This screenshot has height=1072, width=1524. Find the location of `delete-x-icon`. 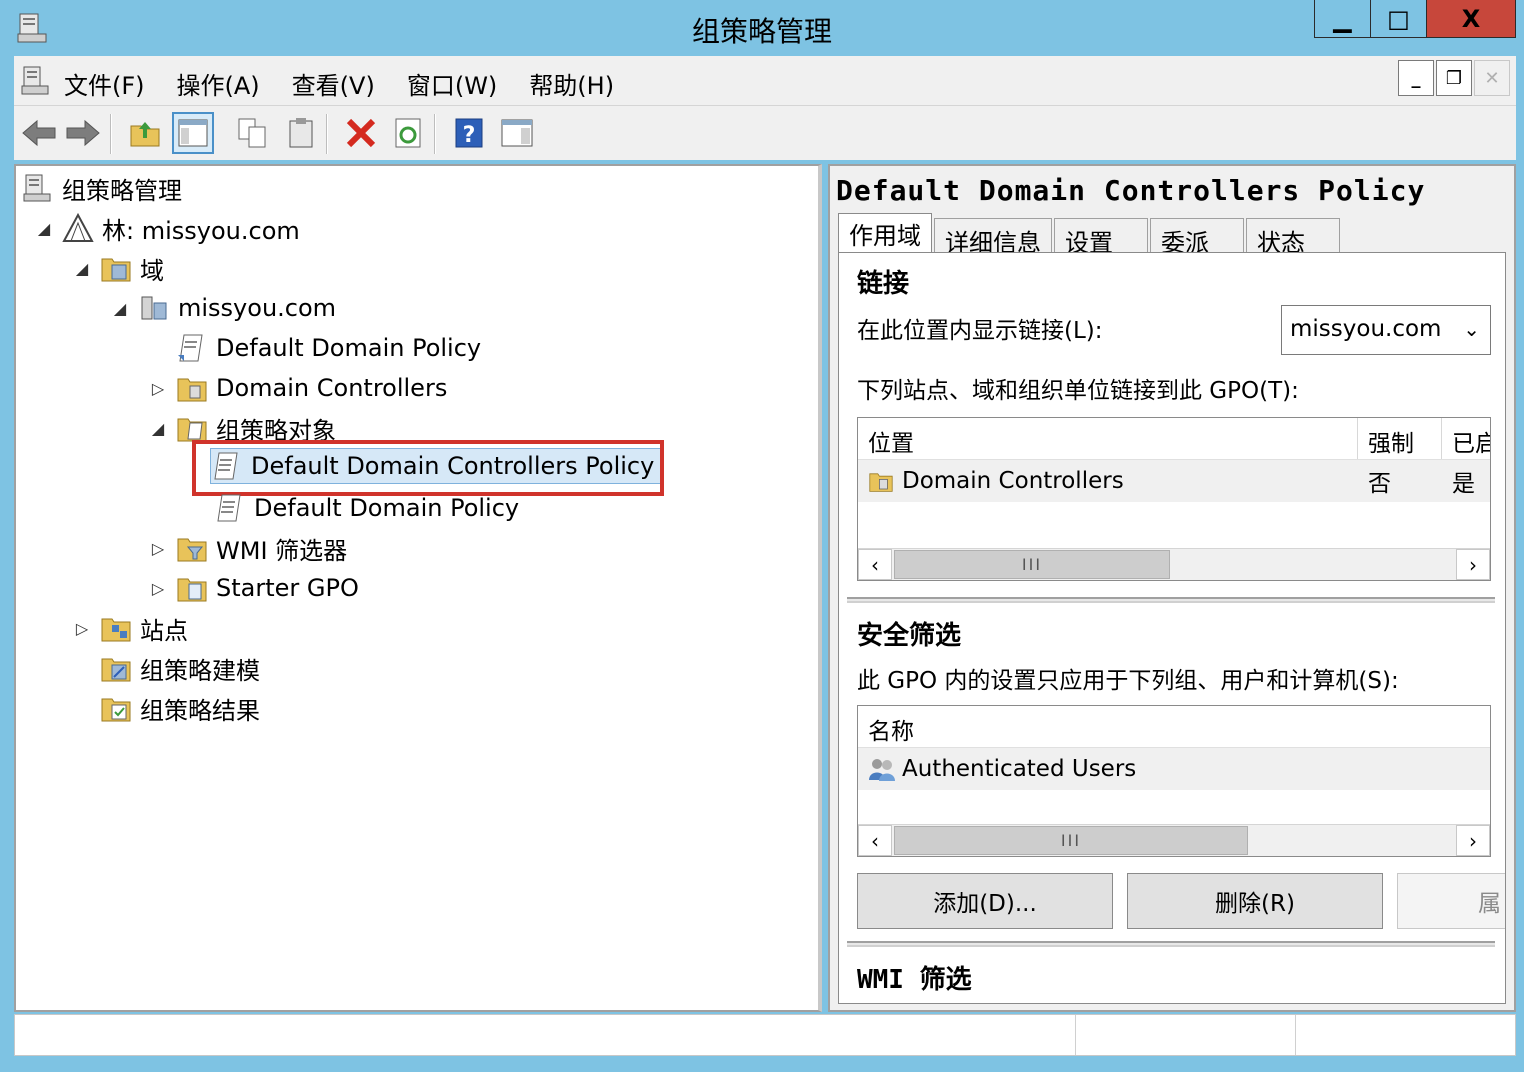

delete-x-icon is located at coordinates (361, 133).